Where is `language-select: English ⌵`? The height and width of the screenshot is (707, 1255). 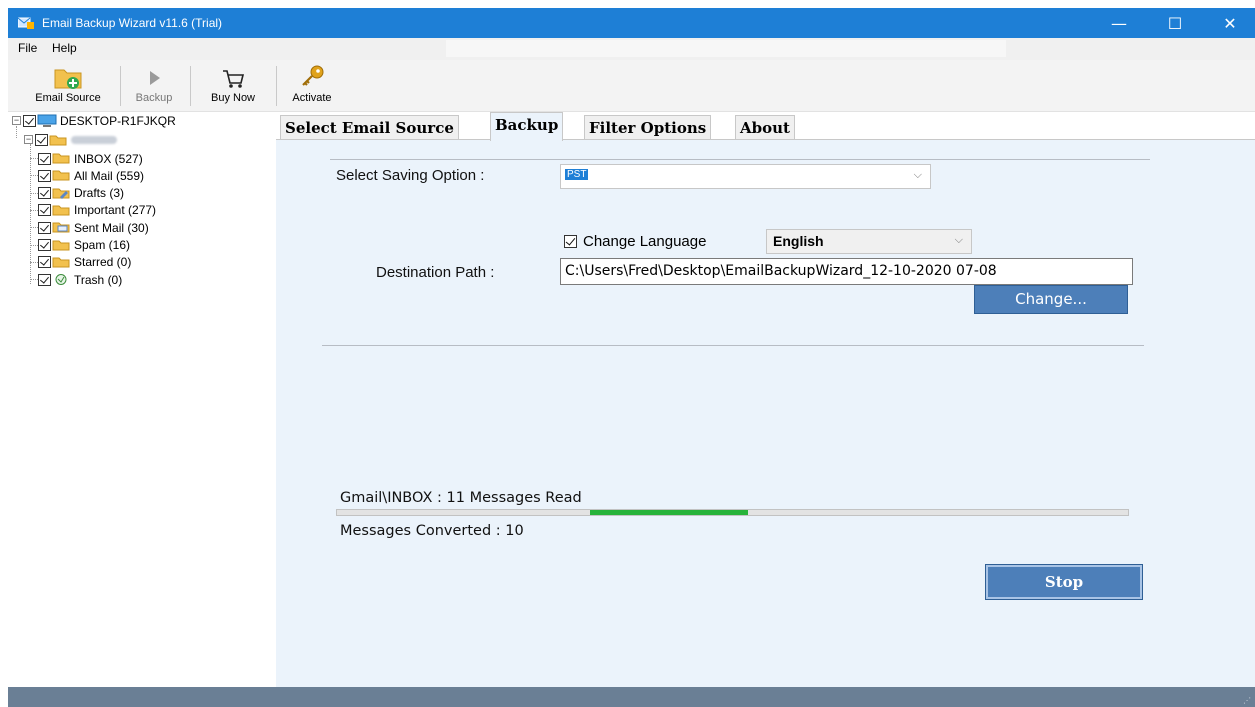
language-select: English ⌵ is located at coordinates (869, 241).